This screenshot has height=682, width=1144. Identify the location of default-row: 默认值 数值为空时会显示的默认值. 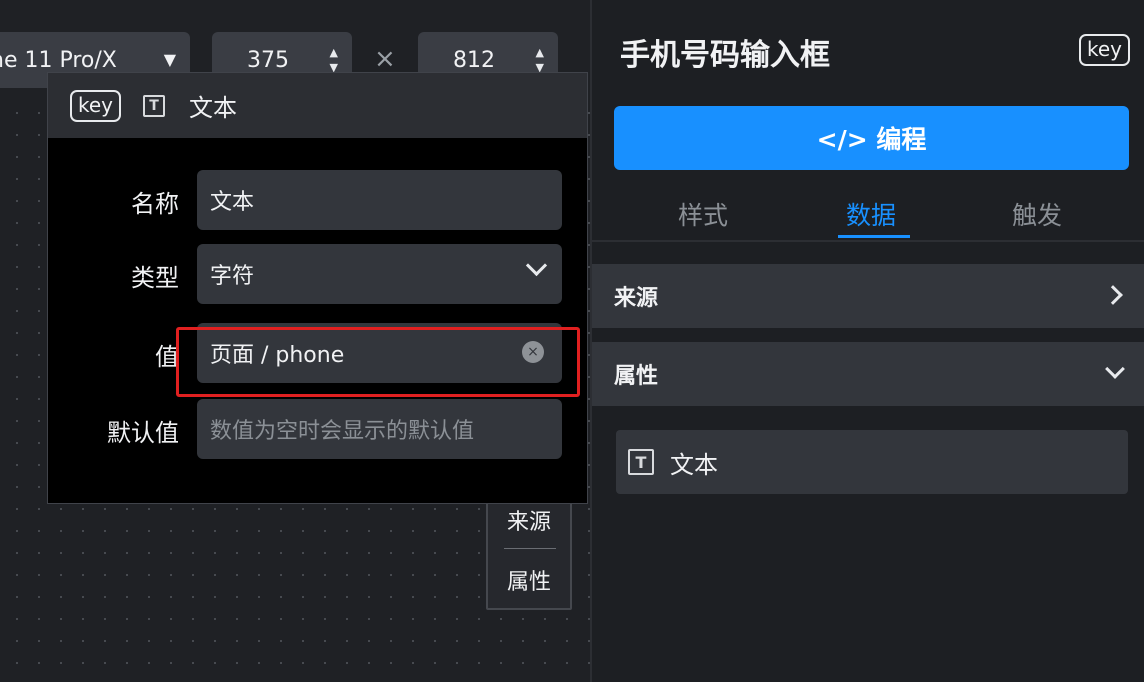
(318, 430).